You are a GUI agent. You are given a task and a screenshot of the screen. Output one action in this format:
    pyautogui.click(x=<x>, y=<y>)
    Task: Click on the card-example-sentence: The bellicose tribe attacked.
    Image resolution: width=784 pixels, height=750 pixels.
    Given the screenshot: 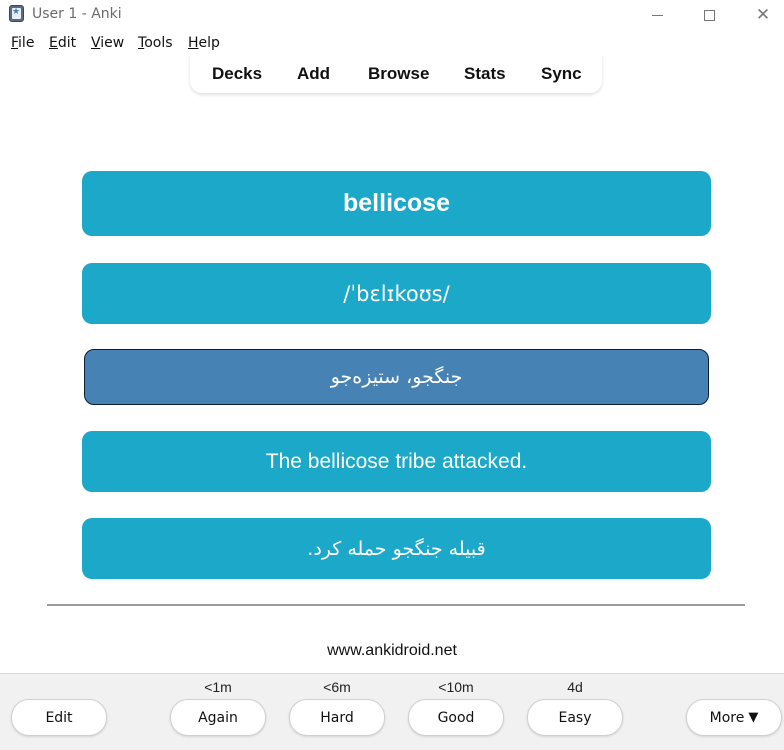 What is the action you would take?
    pyautogui.click(x=396, y=461)
    